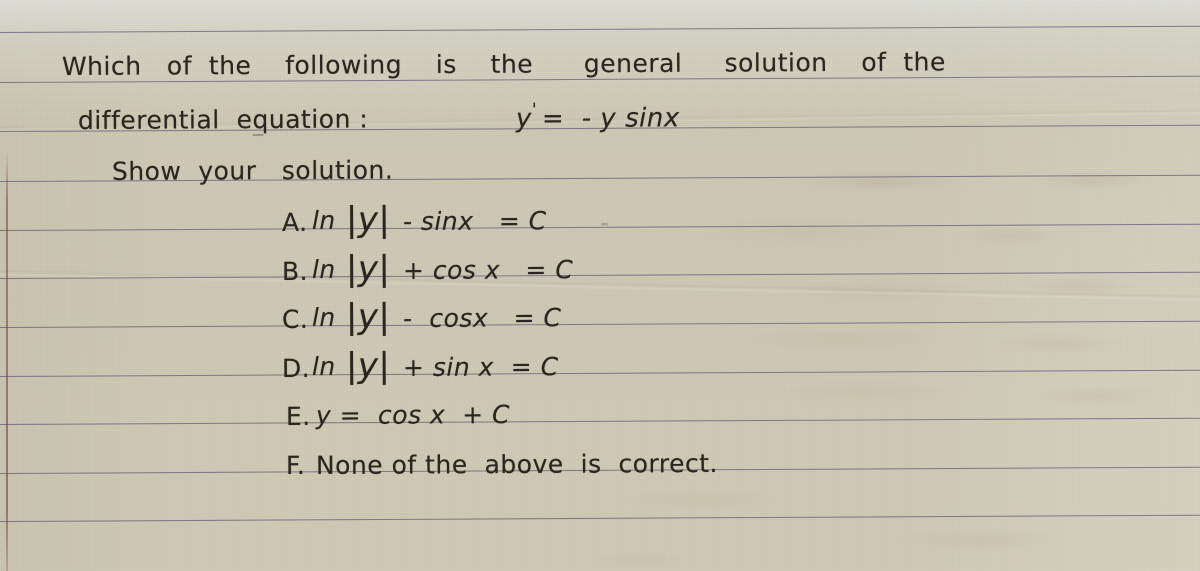 The image size is (1200, 571). I want to click on option-a-letter: A., so click(294, 222).